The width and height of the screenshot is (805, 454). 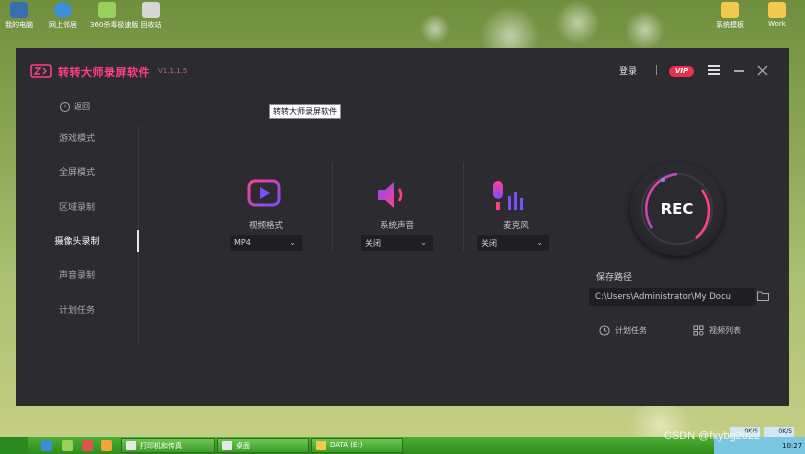 I want to click on back-arrow-icon: ‹, so click(x=65, y=106).